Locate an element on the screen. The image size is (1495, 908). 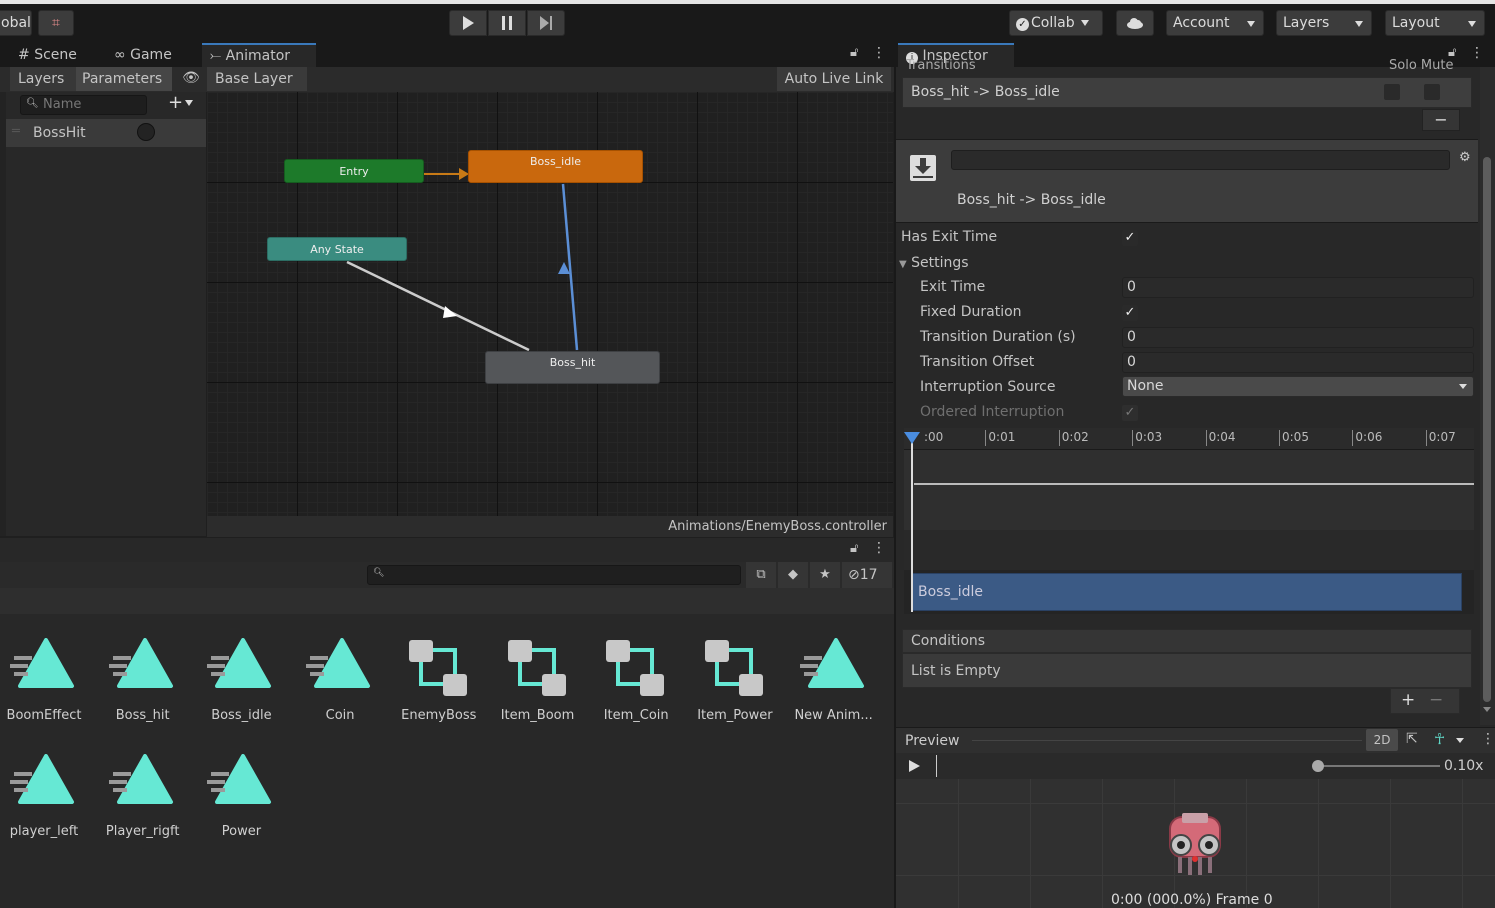
preview-viewport: 0:00 (000.0%) Frame 0 is located at coordinates (1195, 843).